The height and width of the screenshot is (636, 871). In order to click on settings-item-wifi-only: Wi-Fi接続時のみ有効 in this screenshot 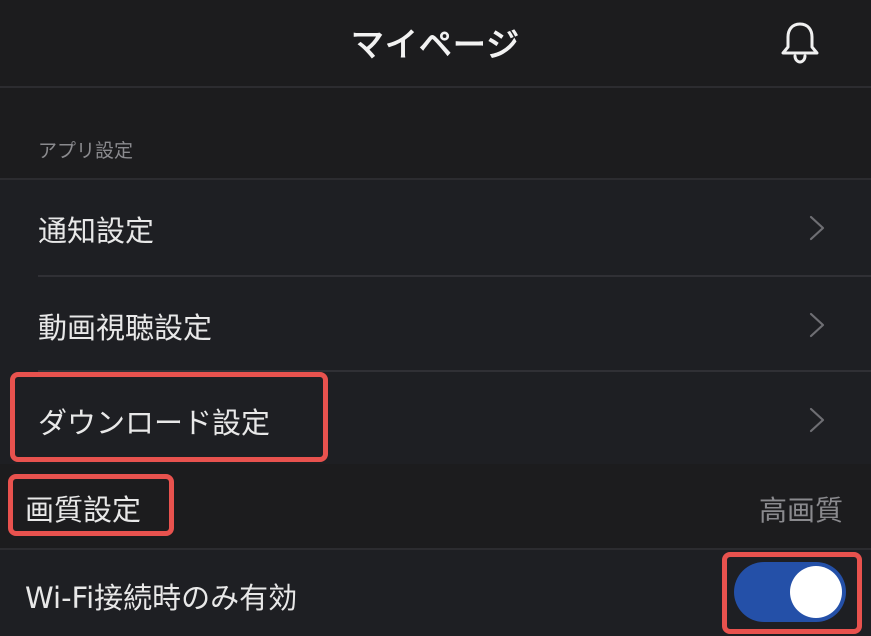, I will do `click(435, 593)`.